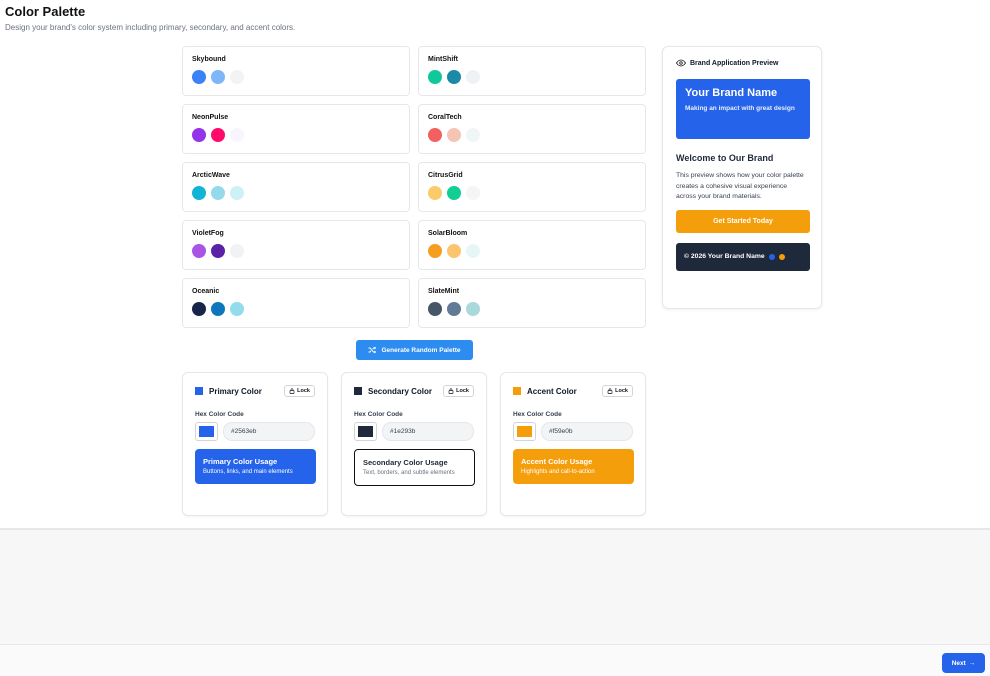  Describe the element at coordinates (743, 256) in the screenshot. I see `preview-footer: © 2026 Your Brand Name` at that location.